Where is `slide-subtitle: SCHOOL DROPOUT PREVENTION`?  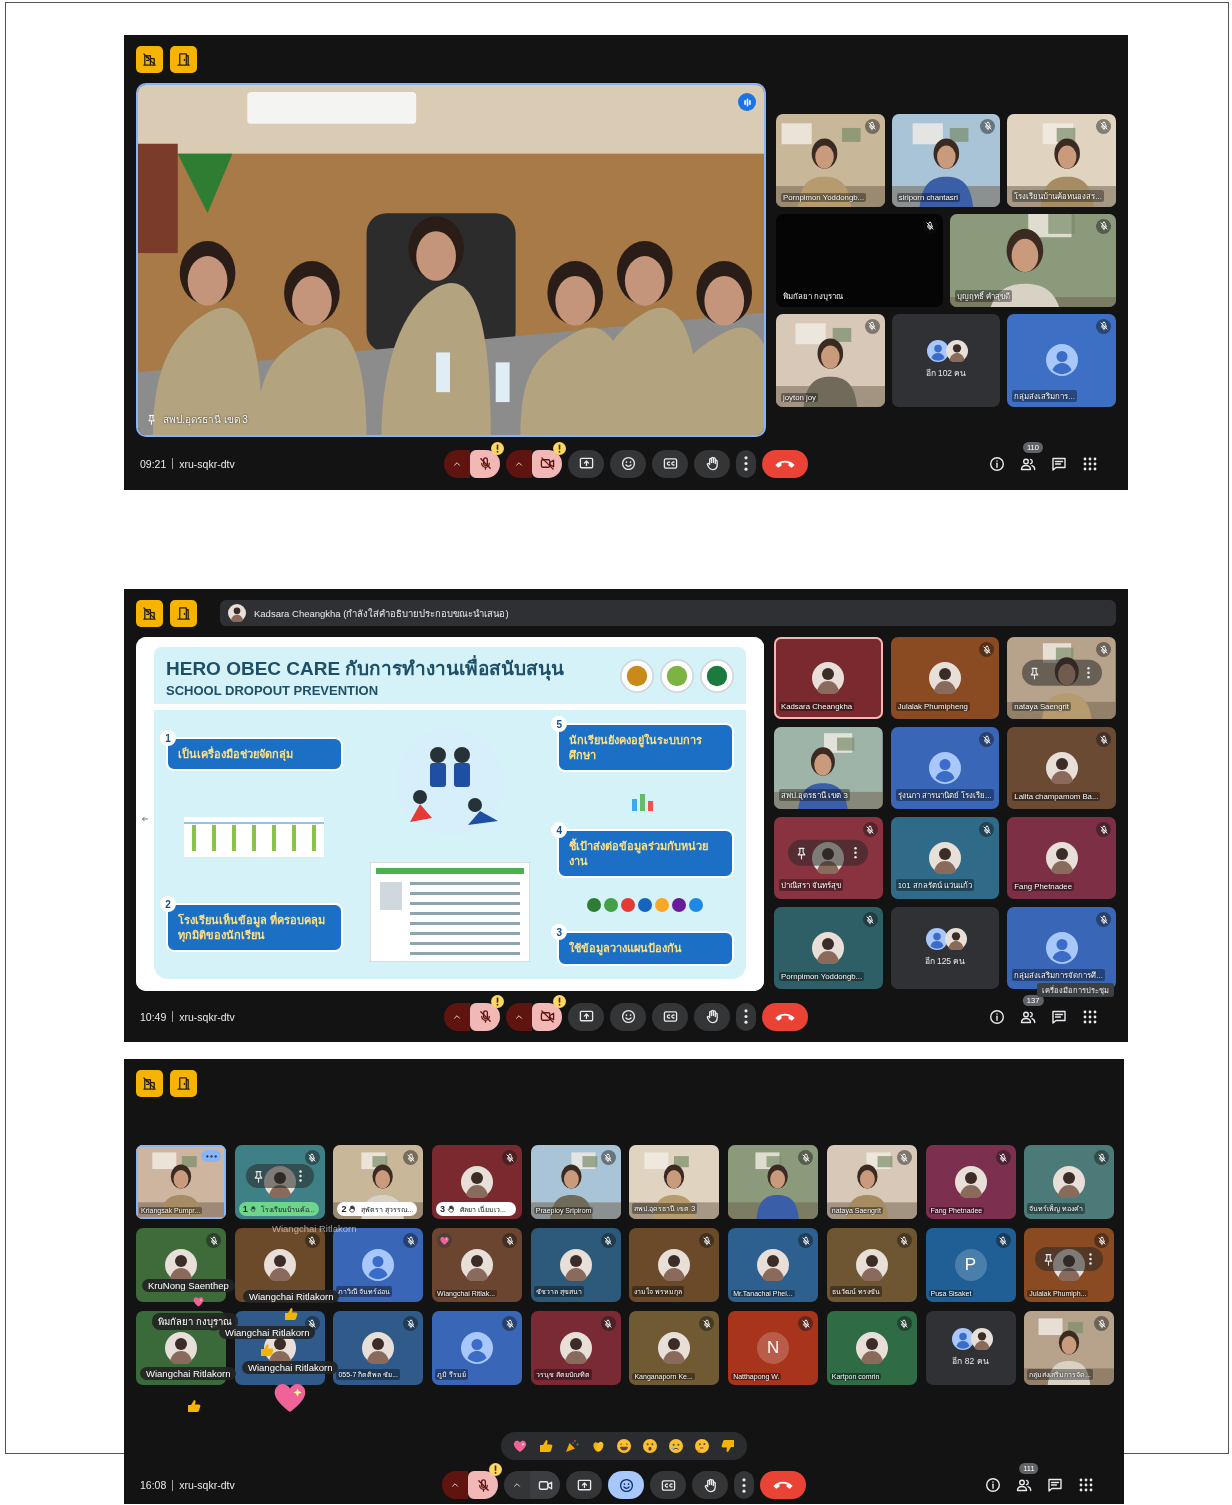
slide-subtitle: SCHOOL DROPOUT PREVENTION is located at coordinates (273, 690).